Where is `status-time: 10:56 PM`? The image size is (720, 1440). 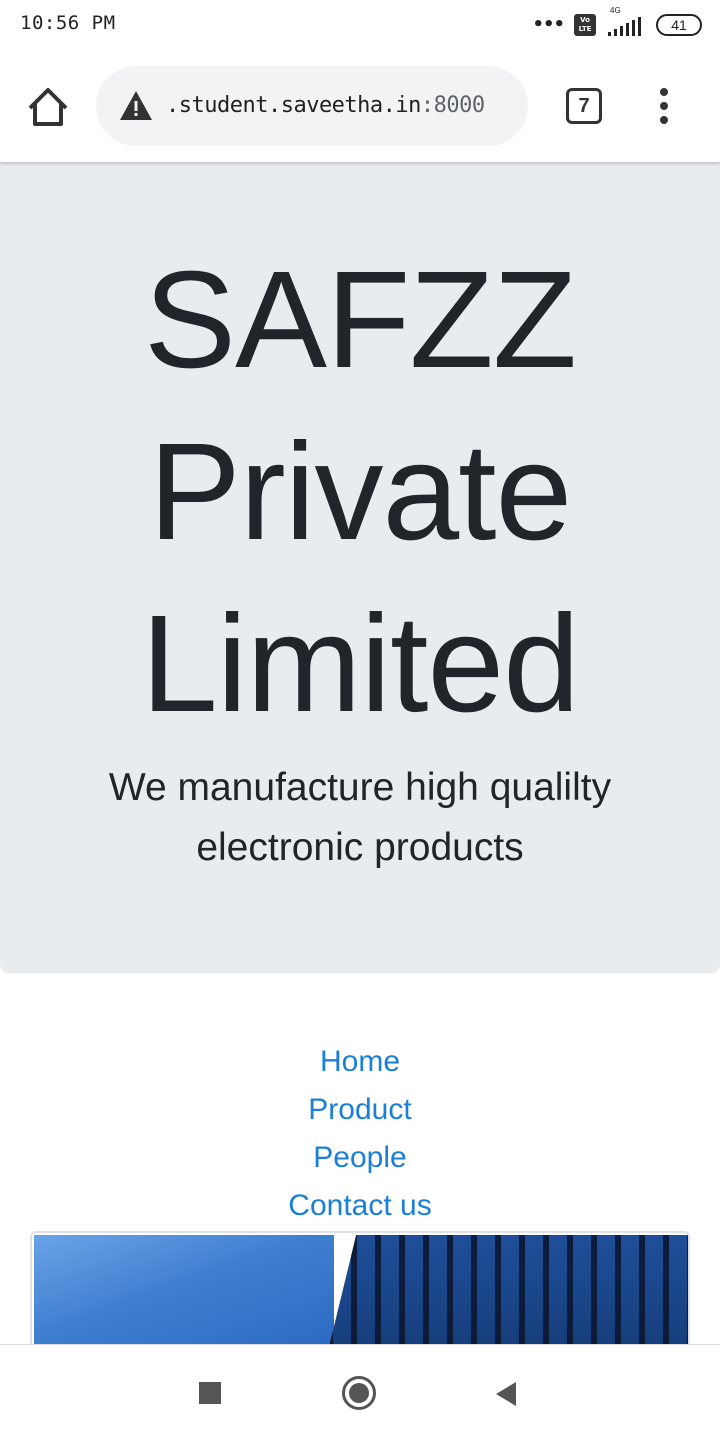 status-time: 10:56 PM is located at coordinates (68, 23).